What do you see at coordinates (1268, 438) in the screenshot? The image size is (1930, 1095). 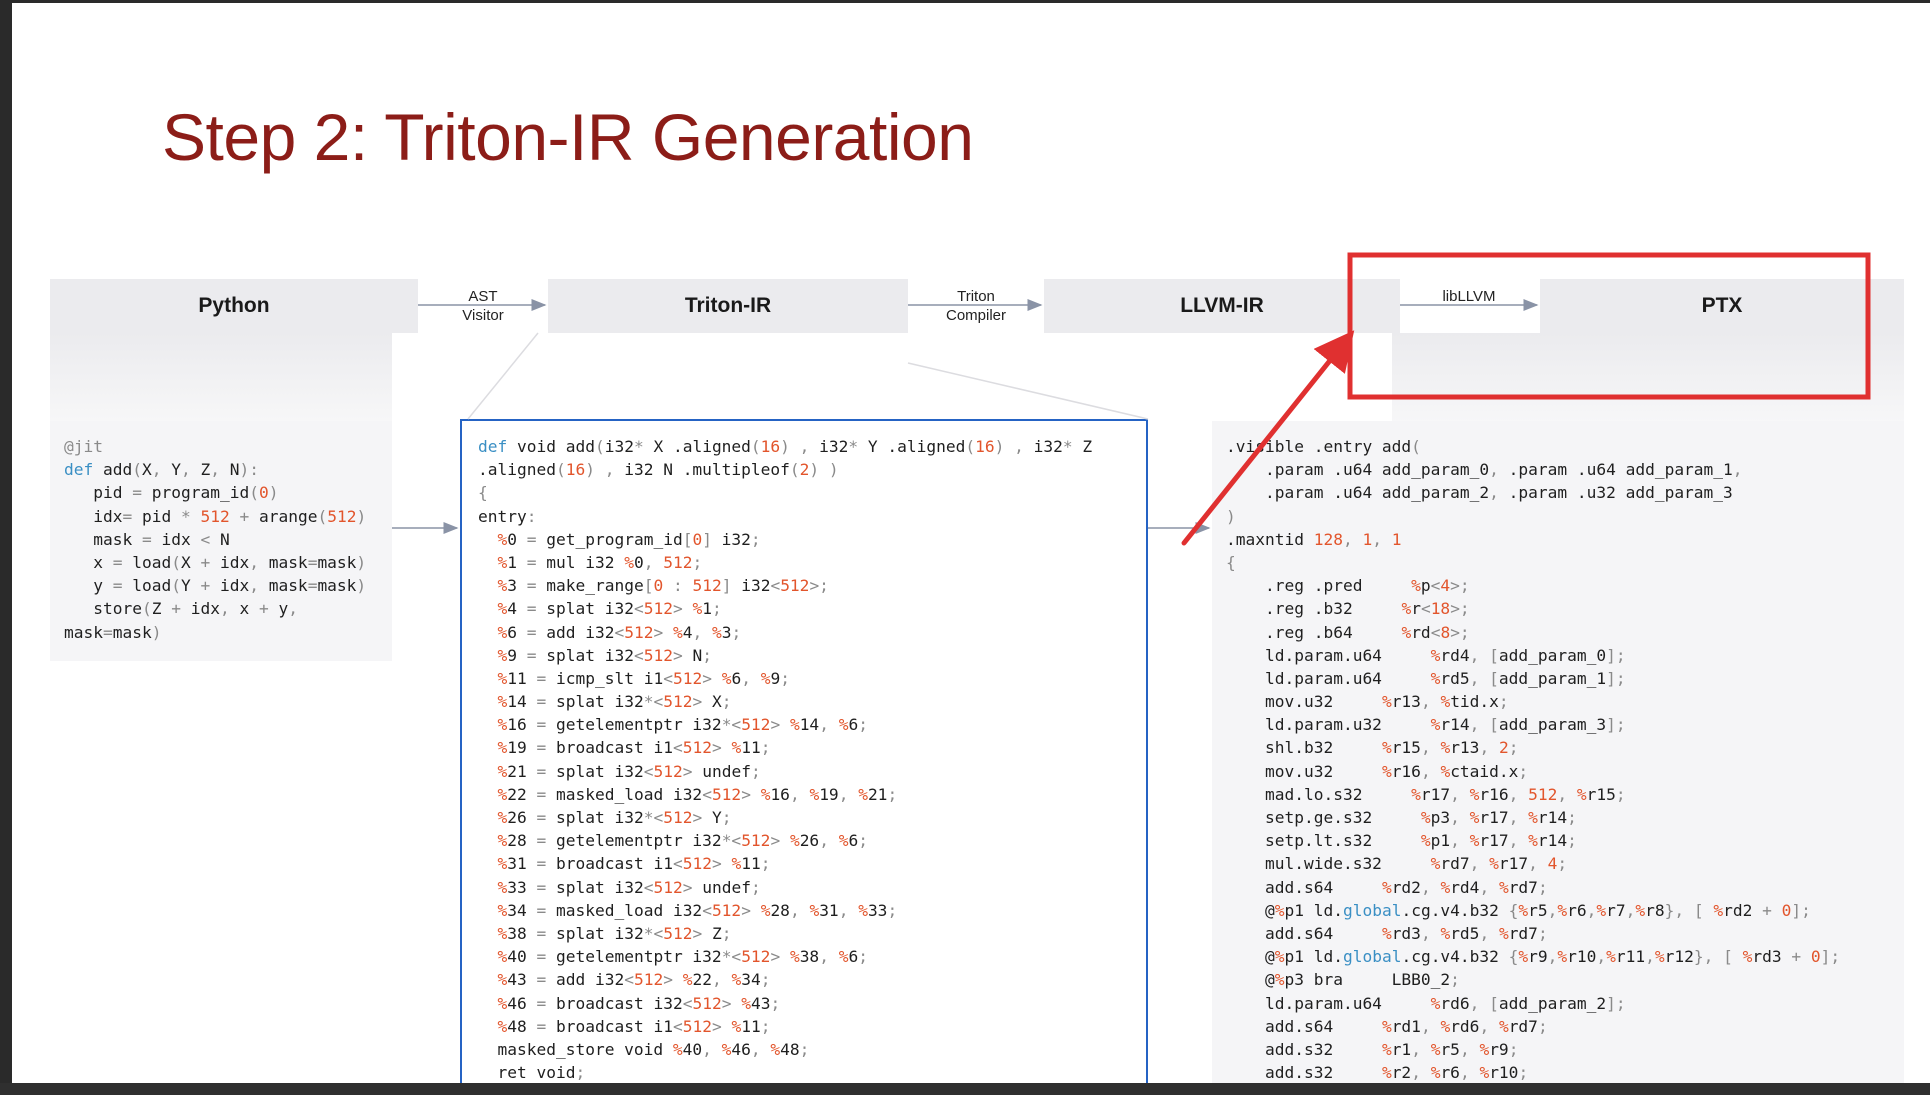 I see `highlight-arrow` at bounding box center [1268, 438].